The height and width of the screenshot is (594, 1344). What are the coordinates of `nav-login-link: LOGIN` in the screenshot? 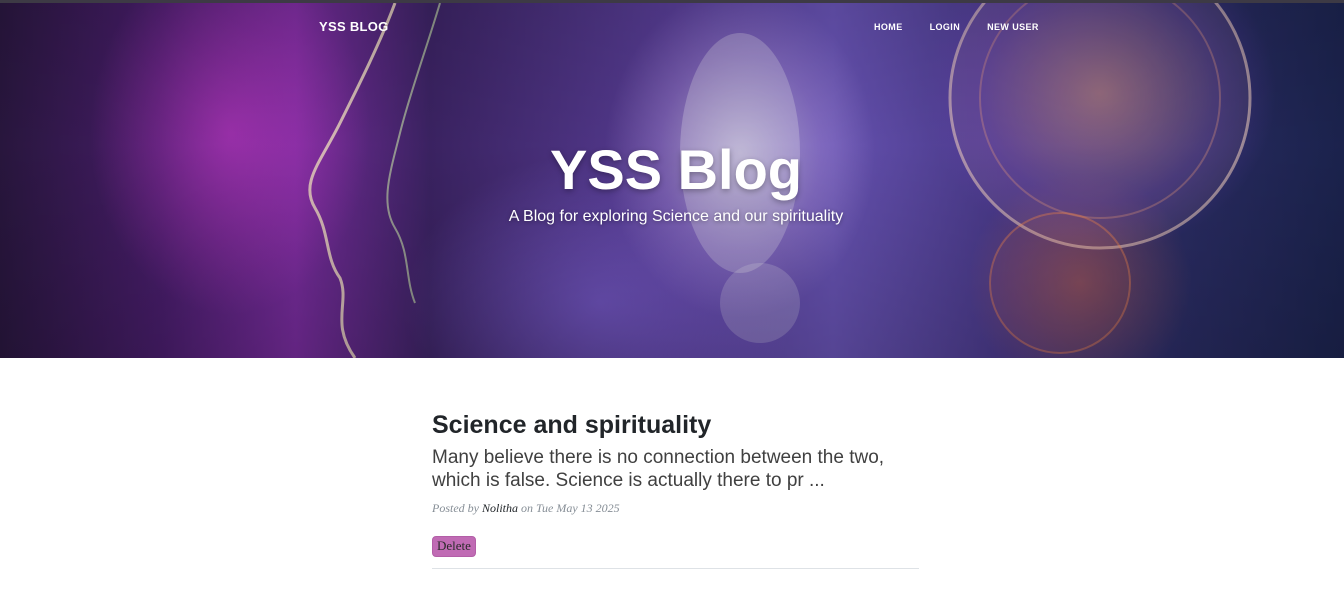 It's located at (945, 27).